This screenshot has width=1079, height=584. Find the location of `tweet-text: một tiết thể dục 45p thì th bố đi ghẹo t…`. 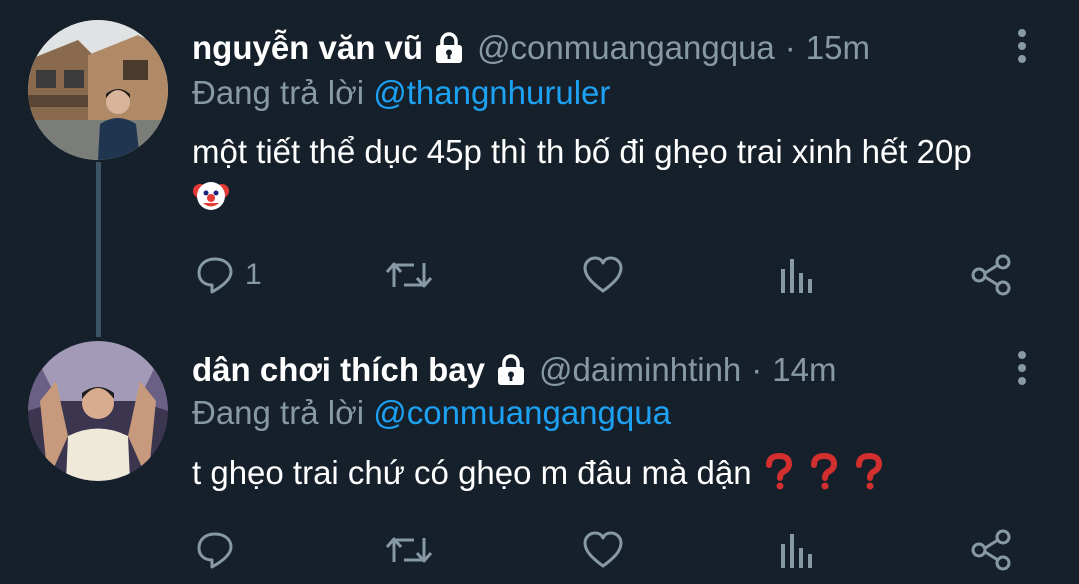

tweet-text: một tiết thể dục 45p thì th bố đi ghẹo t… is located at coordinates (602, 174).